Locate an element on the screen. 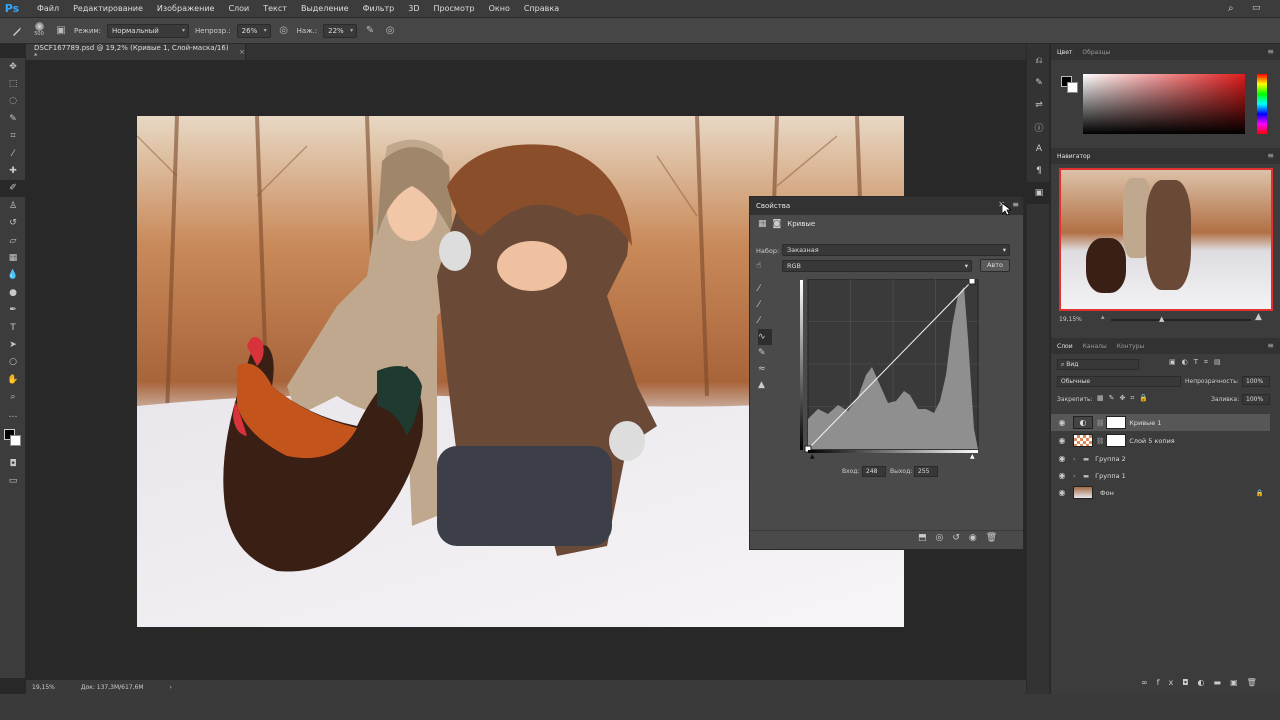 Image resolution: width=1280 pixels, height=720 pixels. black-point-eyedropper-icon: ⁄ is located at coordinates (765, 289).